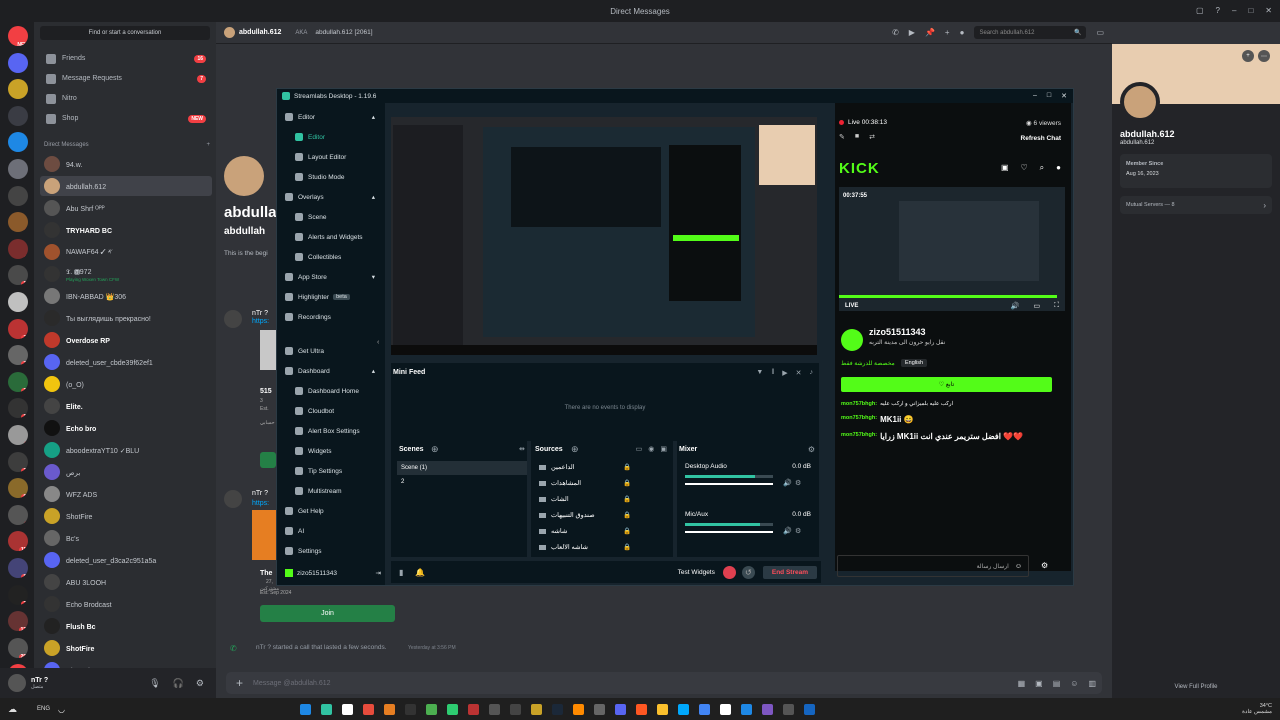  I want to click on join-button: Join, so click(327, 613).